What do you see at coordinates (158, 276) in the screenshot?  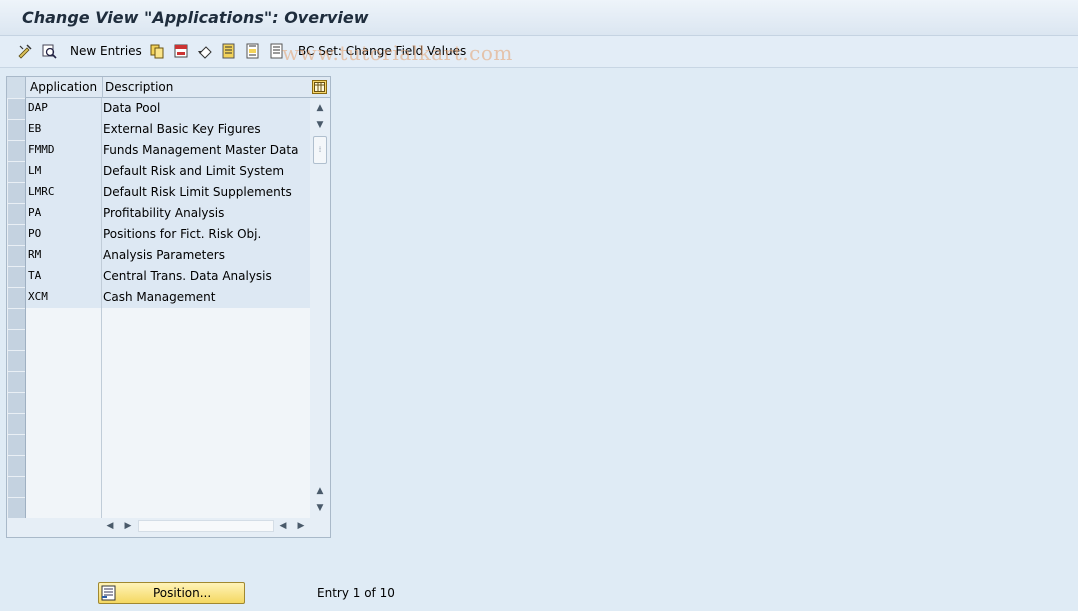 I see `table-row: TA Central Trans. Data Analysis` at bounding box center [158, 276].